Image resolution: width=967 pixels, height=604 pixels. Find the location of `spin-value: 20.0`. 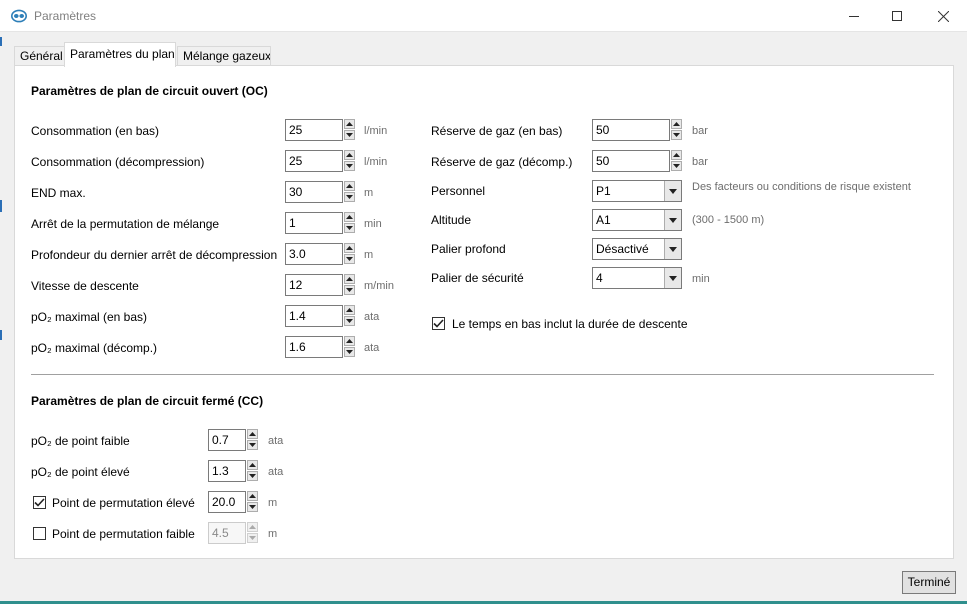

spin-value: 20.0 is located at coordinates (227, 502).